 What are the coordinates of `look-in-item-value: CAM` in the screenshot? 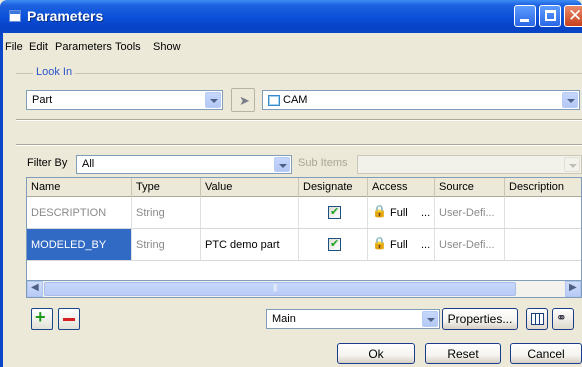 It's located at (295, 100).